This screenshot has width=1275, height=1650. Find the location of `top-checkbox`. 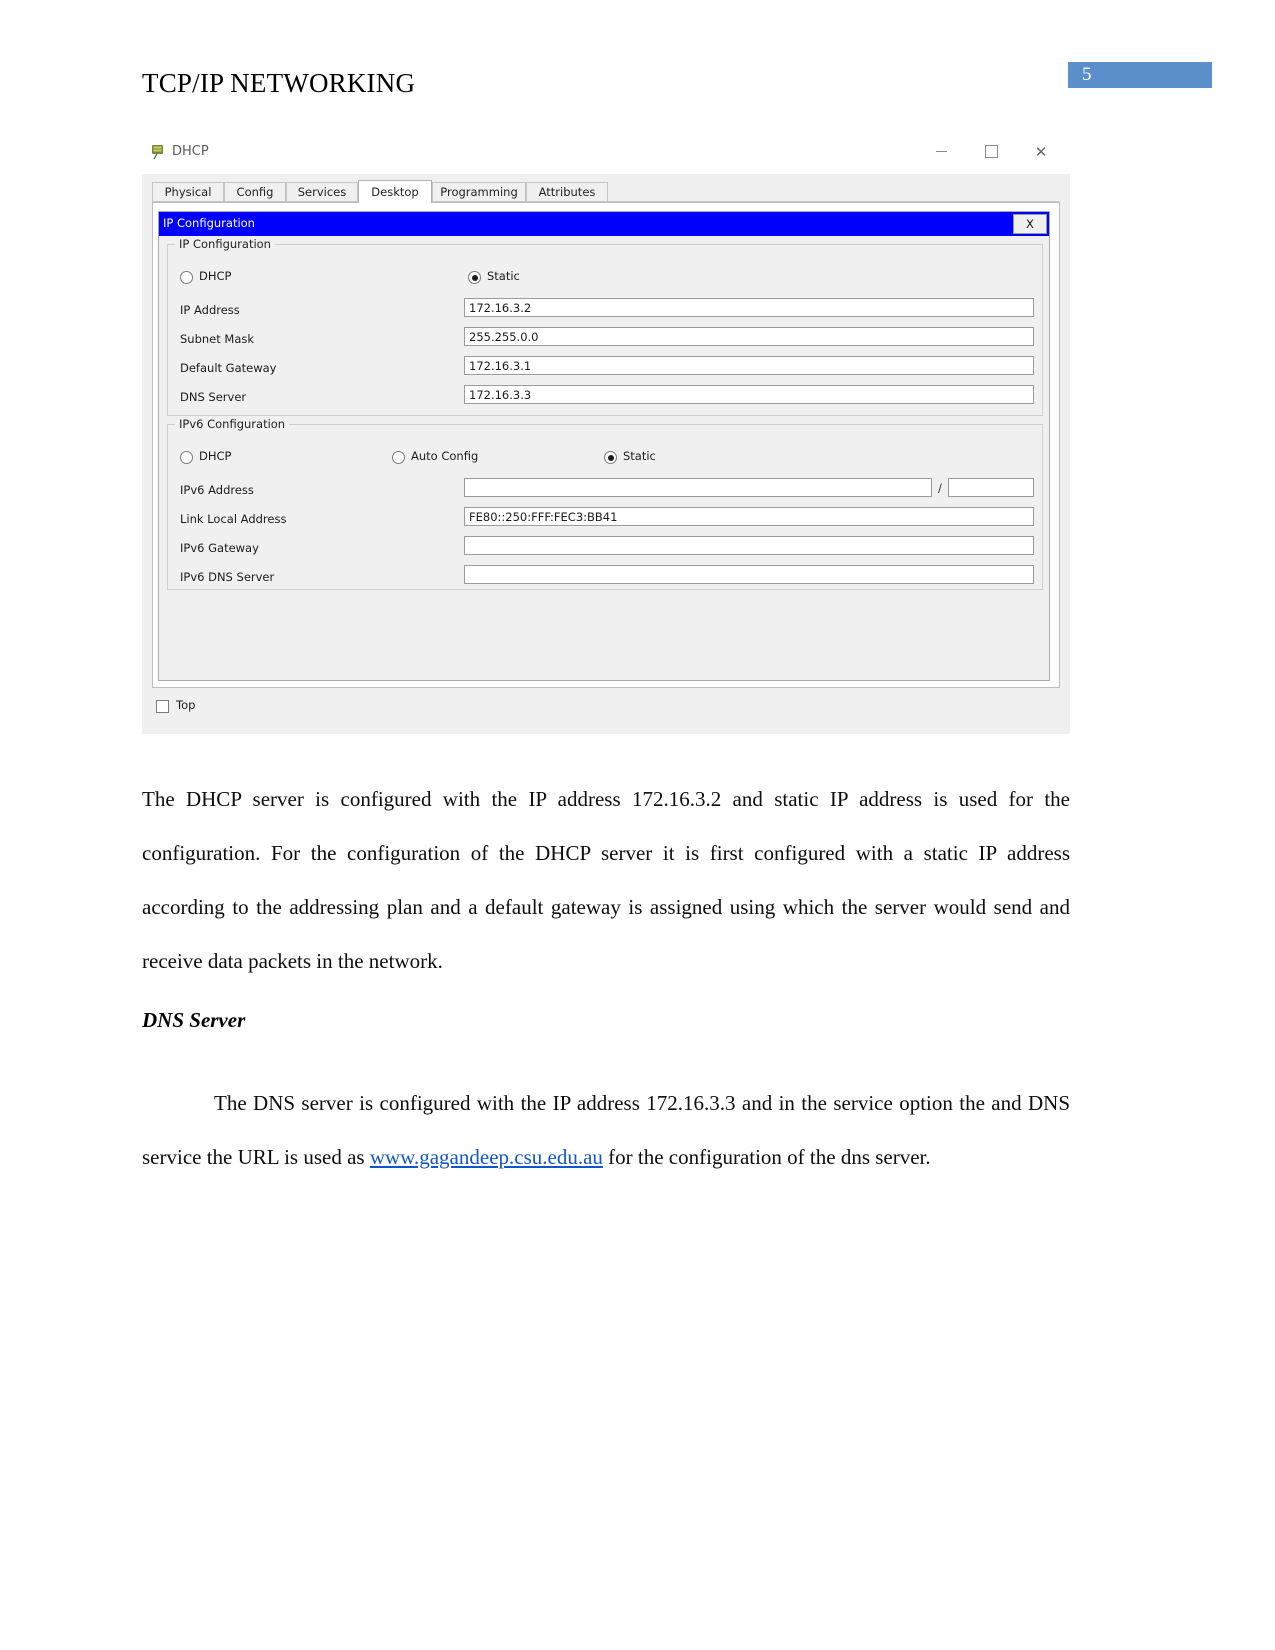

top-checkbox is located at coordinates (162, 706).